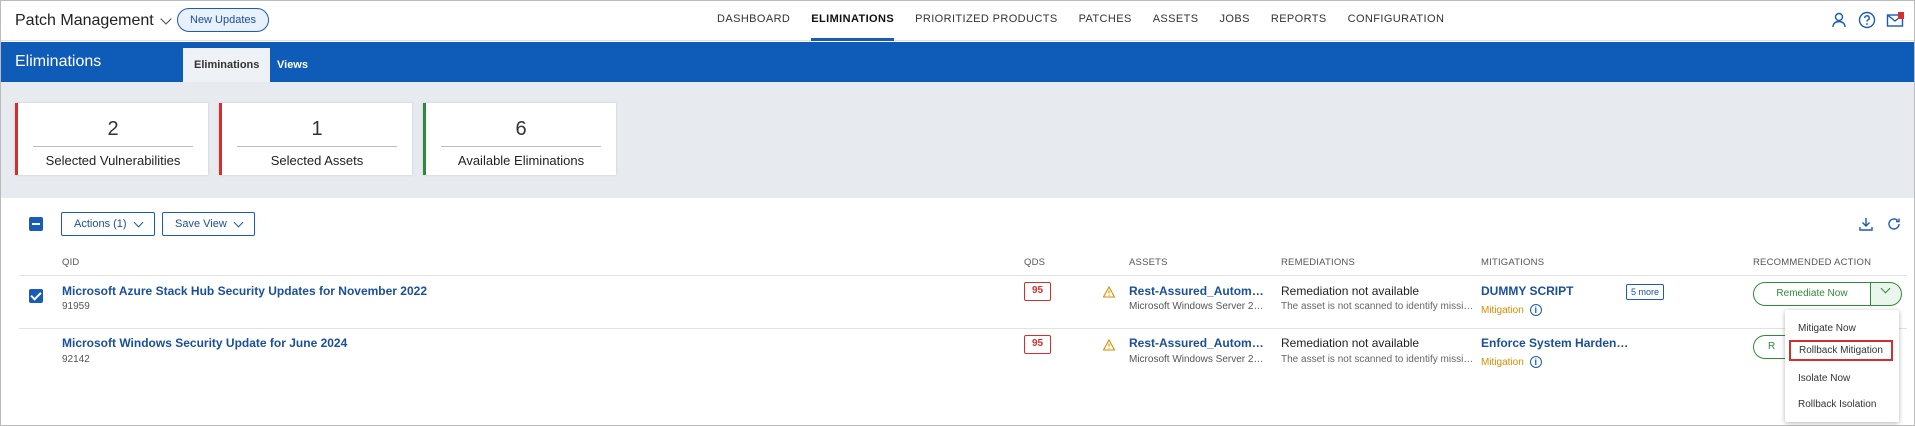 This screenshot has height=426, width=1915. Describe the element at coordinates (1827, 328) in the screenshot. I see `menu-item-mitigate-now: Mitigate Now` at that location.